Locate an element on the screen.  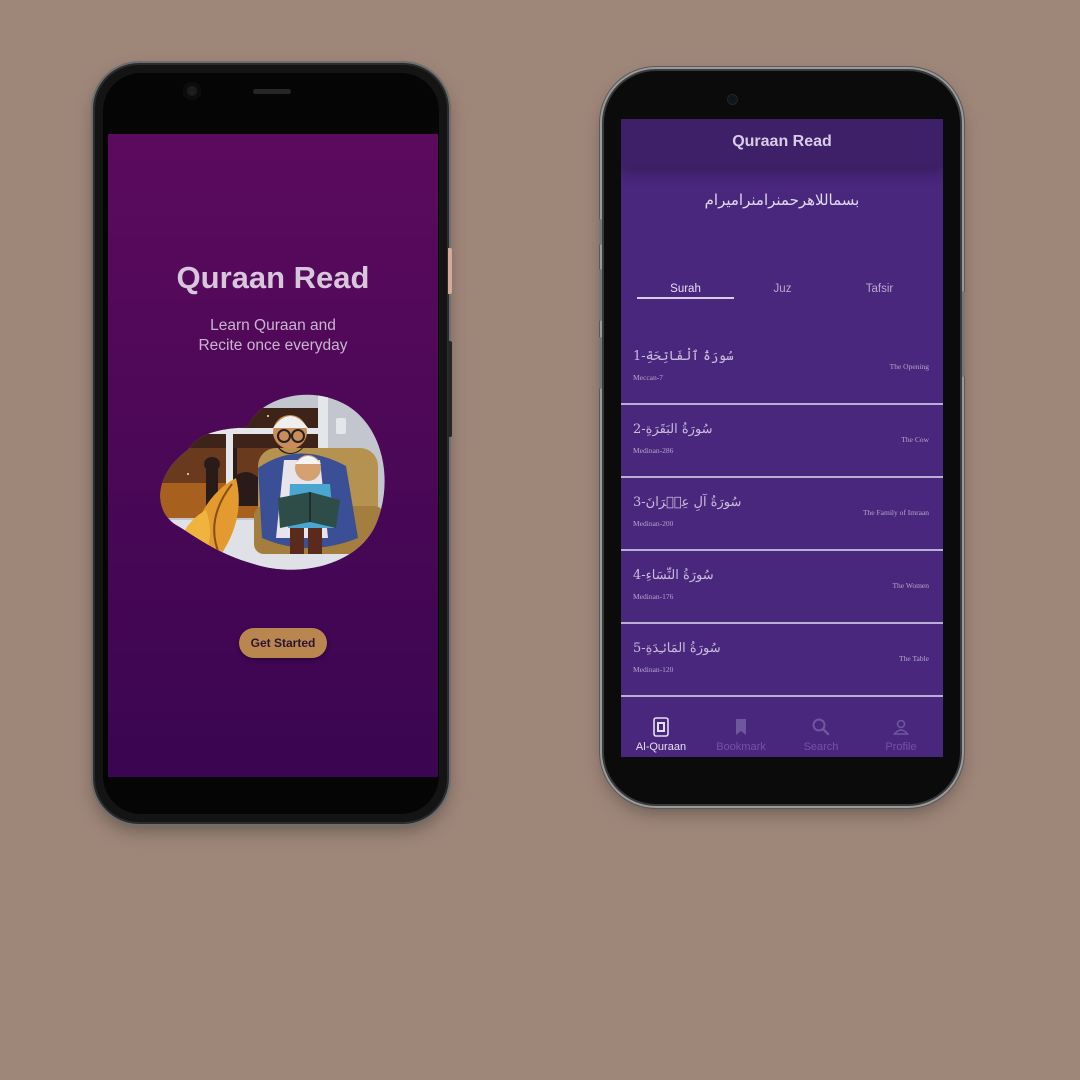
bottom-navigation: Al-Quraan Bookmark Search Profile is located at coordinates (782, 730).